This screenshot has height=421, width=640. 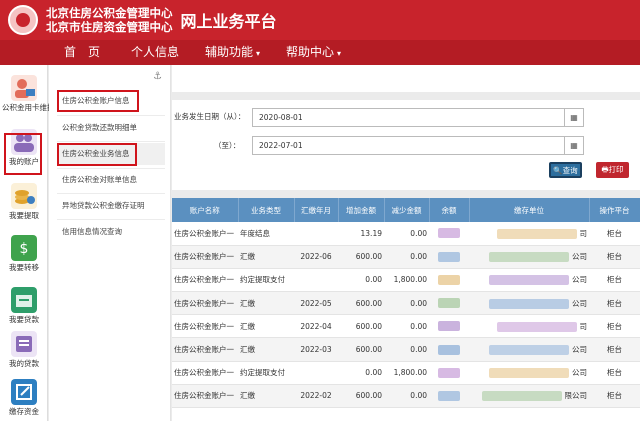 I want to click on submenu-remote-loan-proof: 异地贷款公积金缴存证明, so click(x=111, y=206).